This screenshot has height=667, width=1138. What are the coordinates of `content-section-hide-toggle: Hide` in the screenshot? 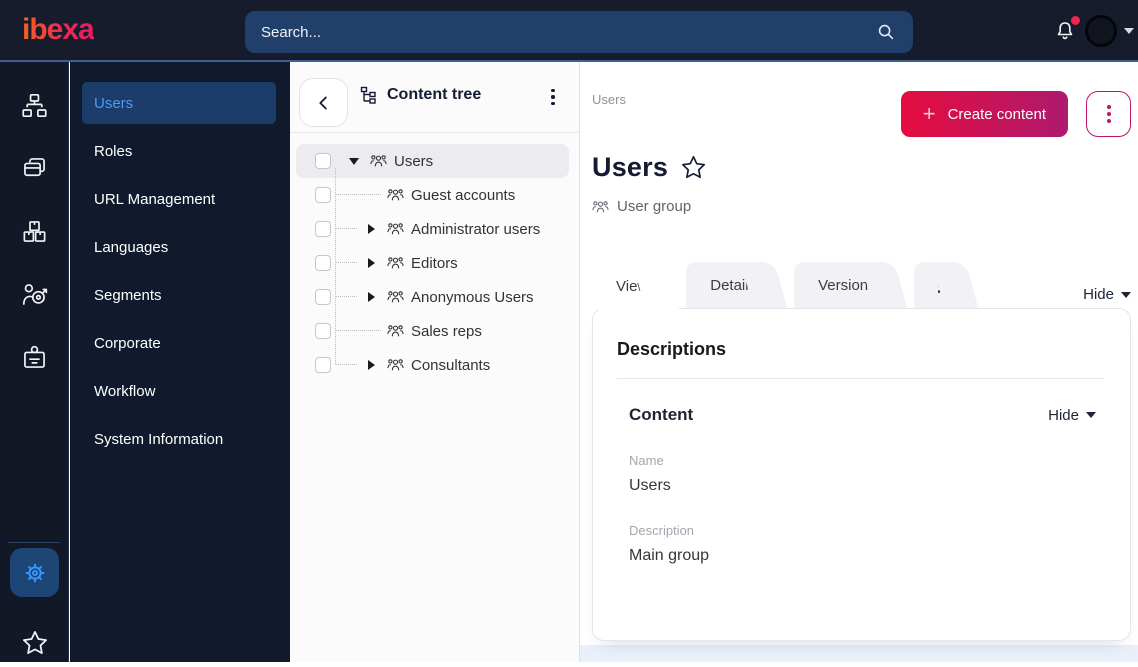 It's located at (1072, 415).